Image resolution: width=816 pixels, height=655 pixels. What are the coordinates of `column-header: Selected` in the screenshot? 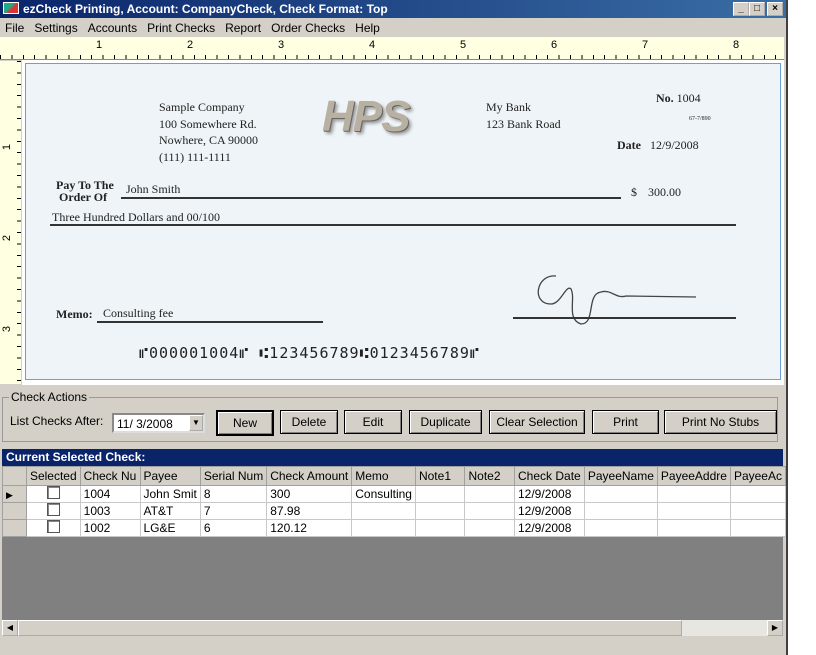 It's located at (53, 476).